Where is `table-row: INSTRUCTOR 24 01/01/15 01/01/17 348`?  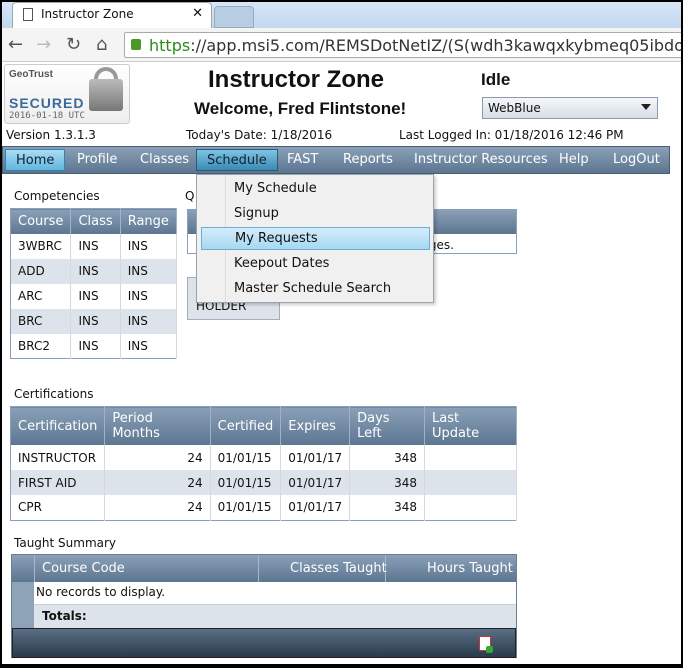 table-row: INSTRUCTOR 24 01/01/15 01/01/17 348 is located at coordinates (264, 457).